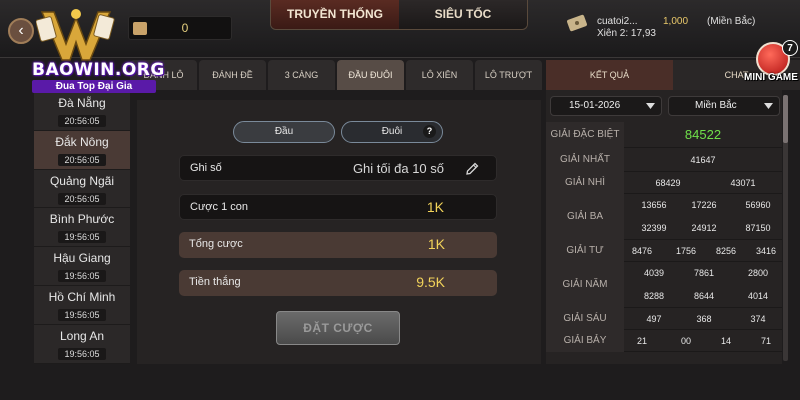 The width and height of the screenshot is (800, 400). What do you see at coordinates (82, 335) in the screenshot?
I see `province-name: Long An` at bounding box center [82, 335].